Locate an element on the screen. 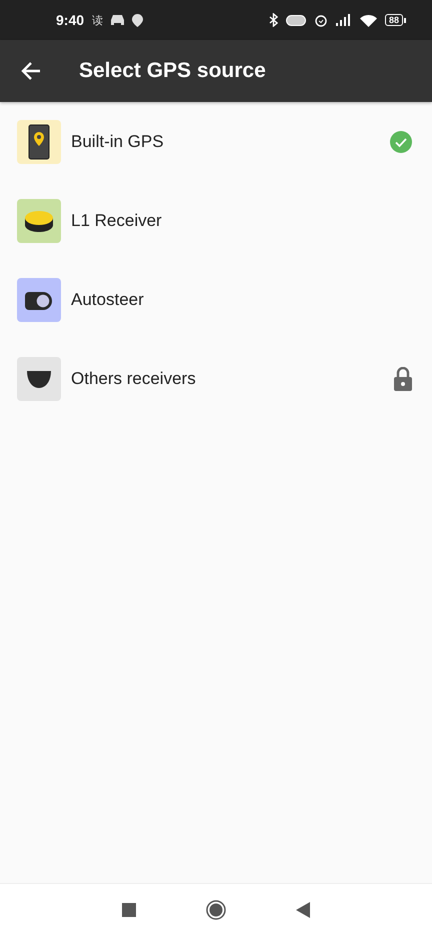 Image resolution: width=432 pixels, height=936 pixels. screen-title: Select GPS source is located at coordinates (172, 71).